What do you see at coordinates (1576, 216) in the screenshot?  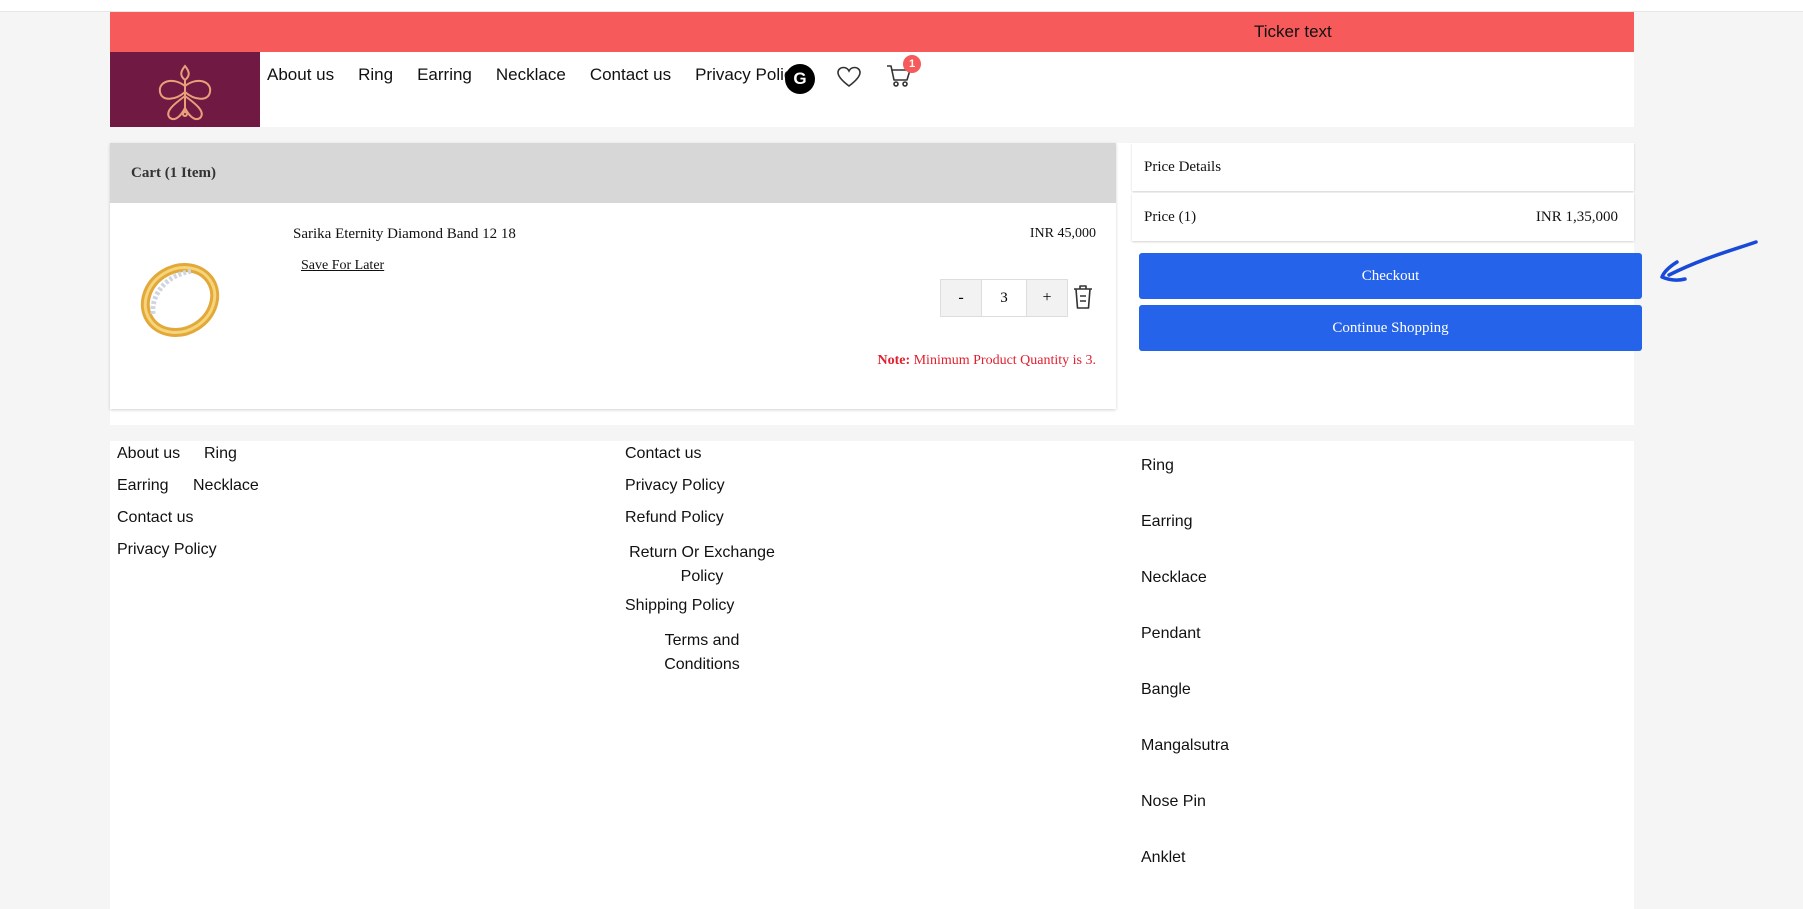 I see `price-row-value: INR 1,35,000` at bounding box center [1576, 216].